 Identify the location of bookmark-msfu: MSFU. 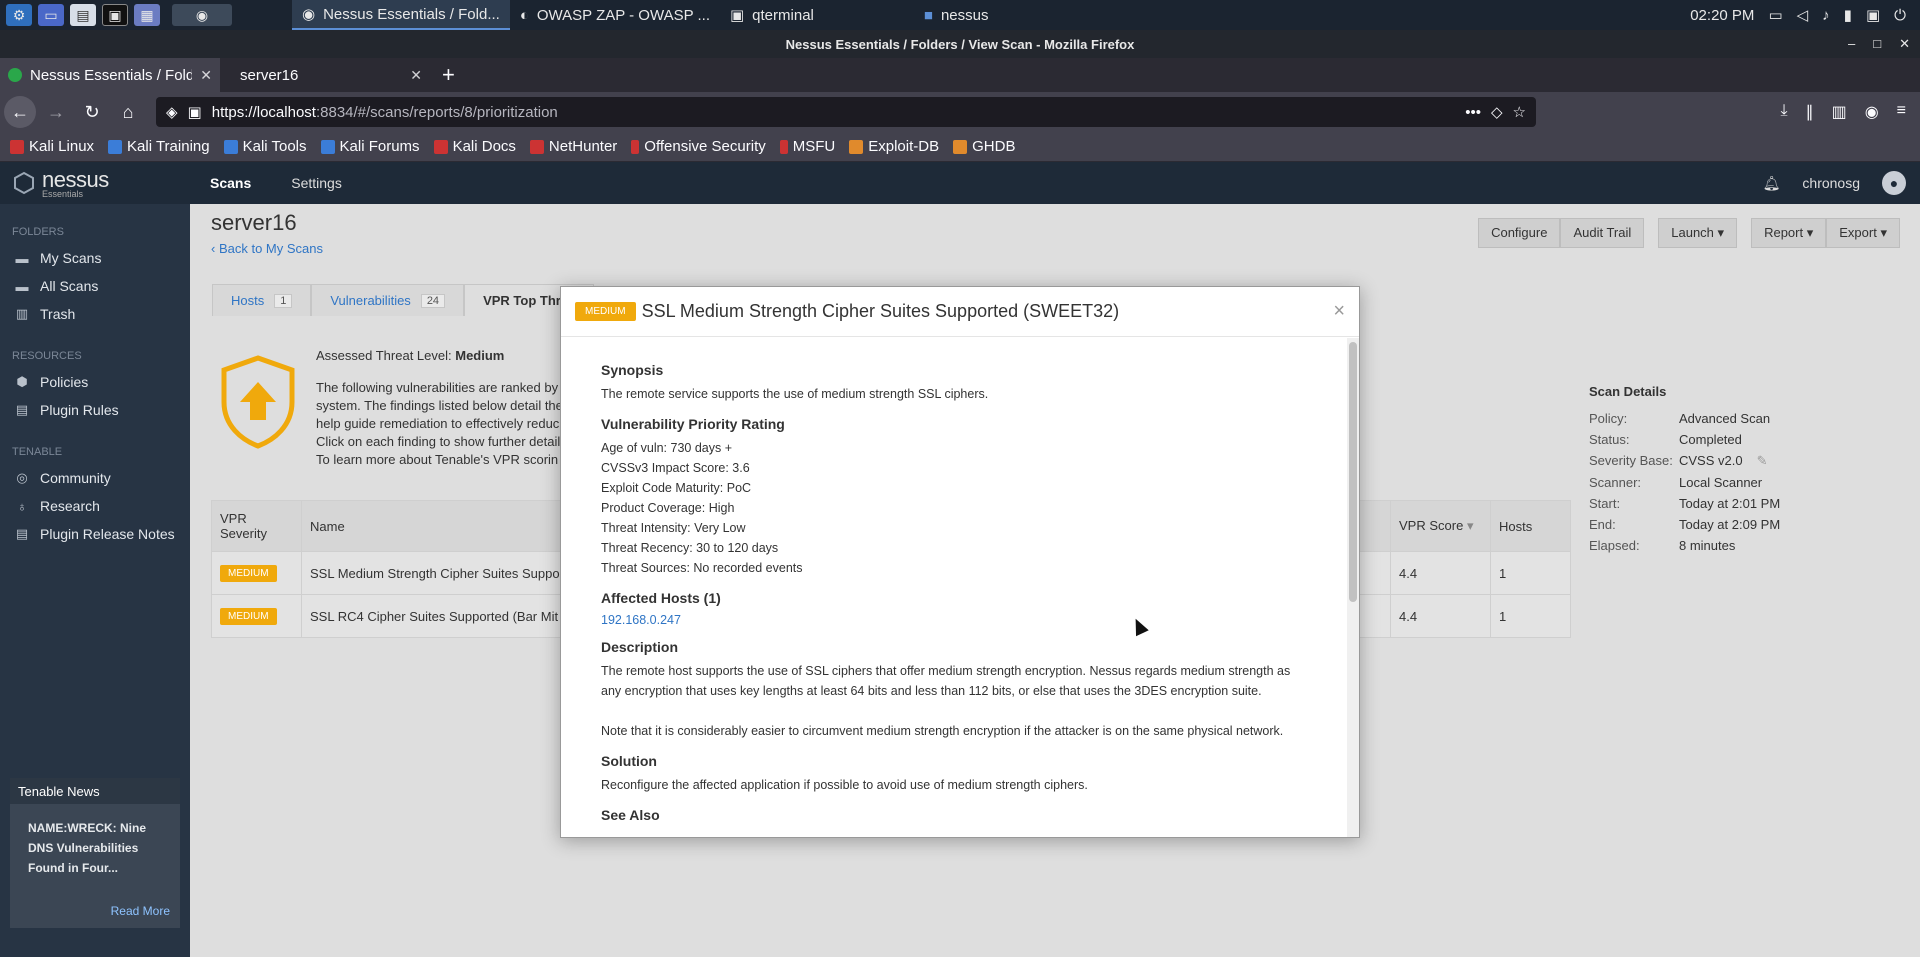
(807, 146).